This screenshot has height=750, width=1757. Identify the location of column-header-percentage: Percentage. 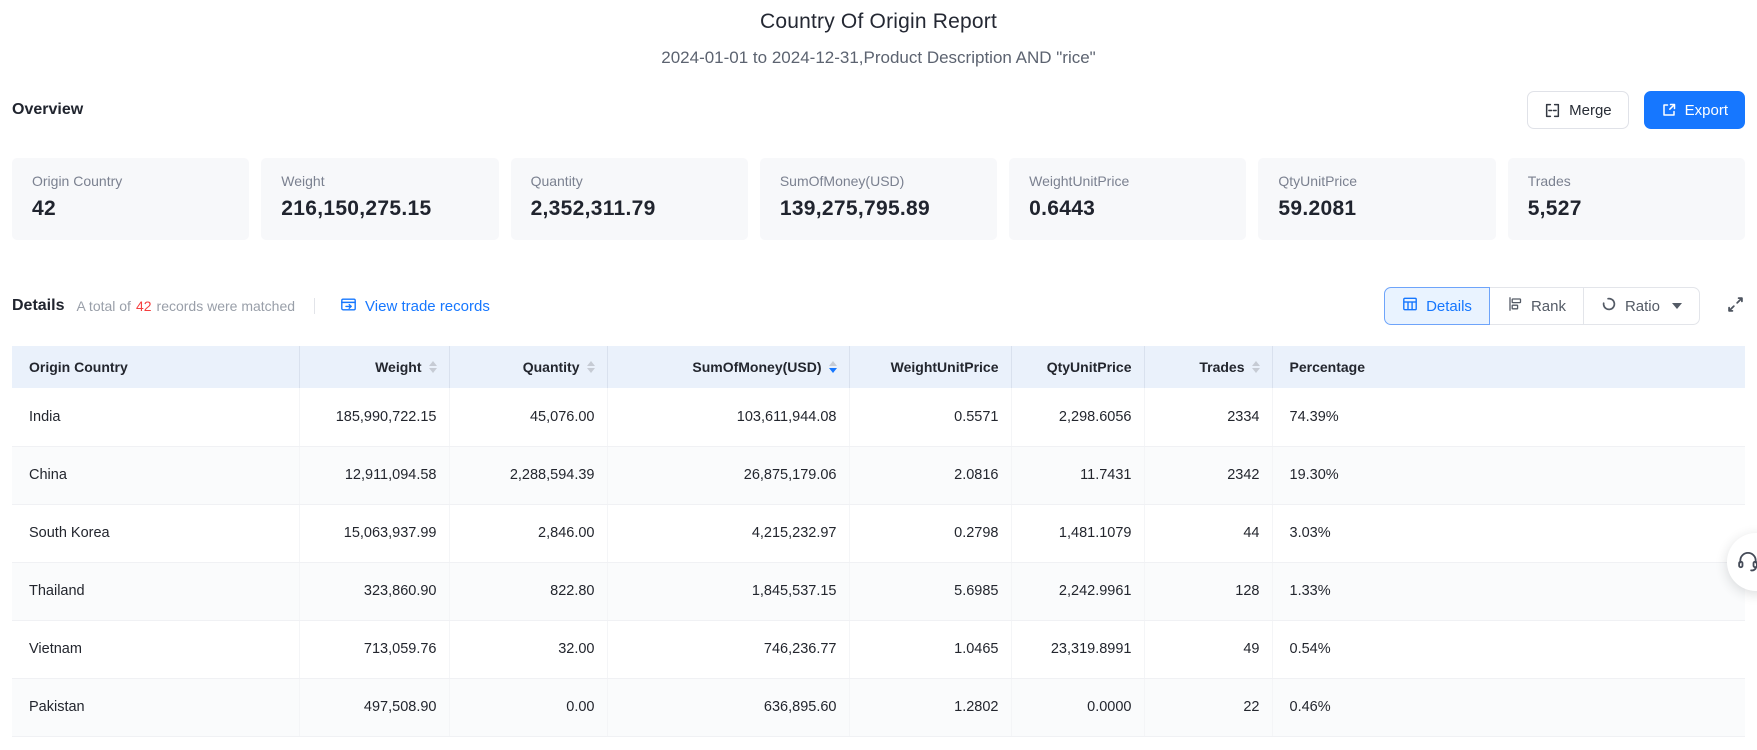
(1508, 367).